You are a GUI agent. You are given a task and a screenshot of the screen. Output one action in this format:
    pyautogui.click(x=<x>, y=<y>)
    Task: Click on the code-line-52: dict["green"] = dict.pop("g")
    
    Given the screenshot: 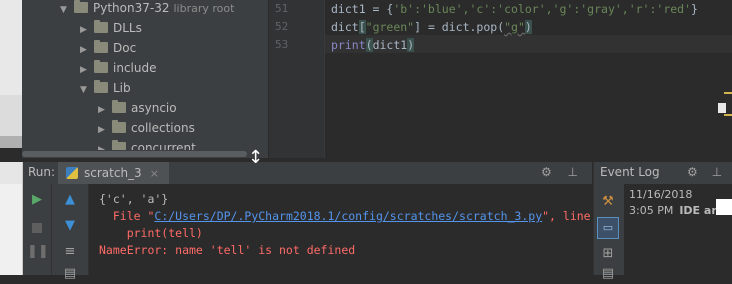 What is the action you would take?
    pyautogui.click(x=431, y=27)
    